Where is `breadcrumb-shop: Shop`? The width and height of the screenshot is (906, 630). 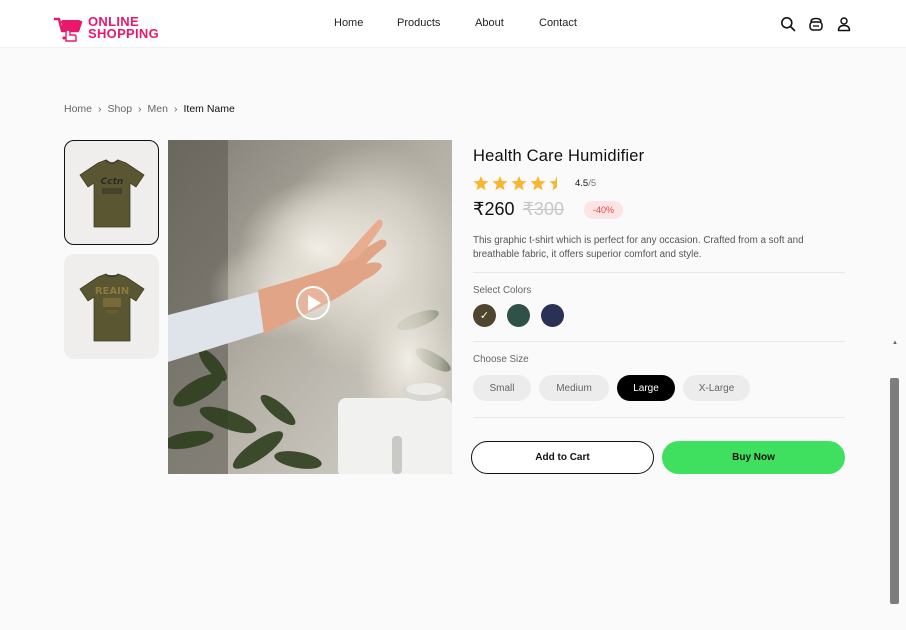 breadcrumb-shop: Shop is located at coordinates (120, 109).